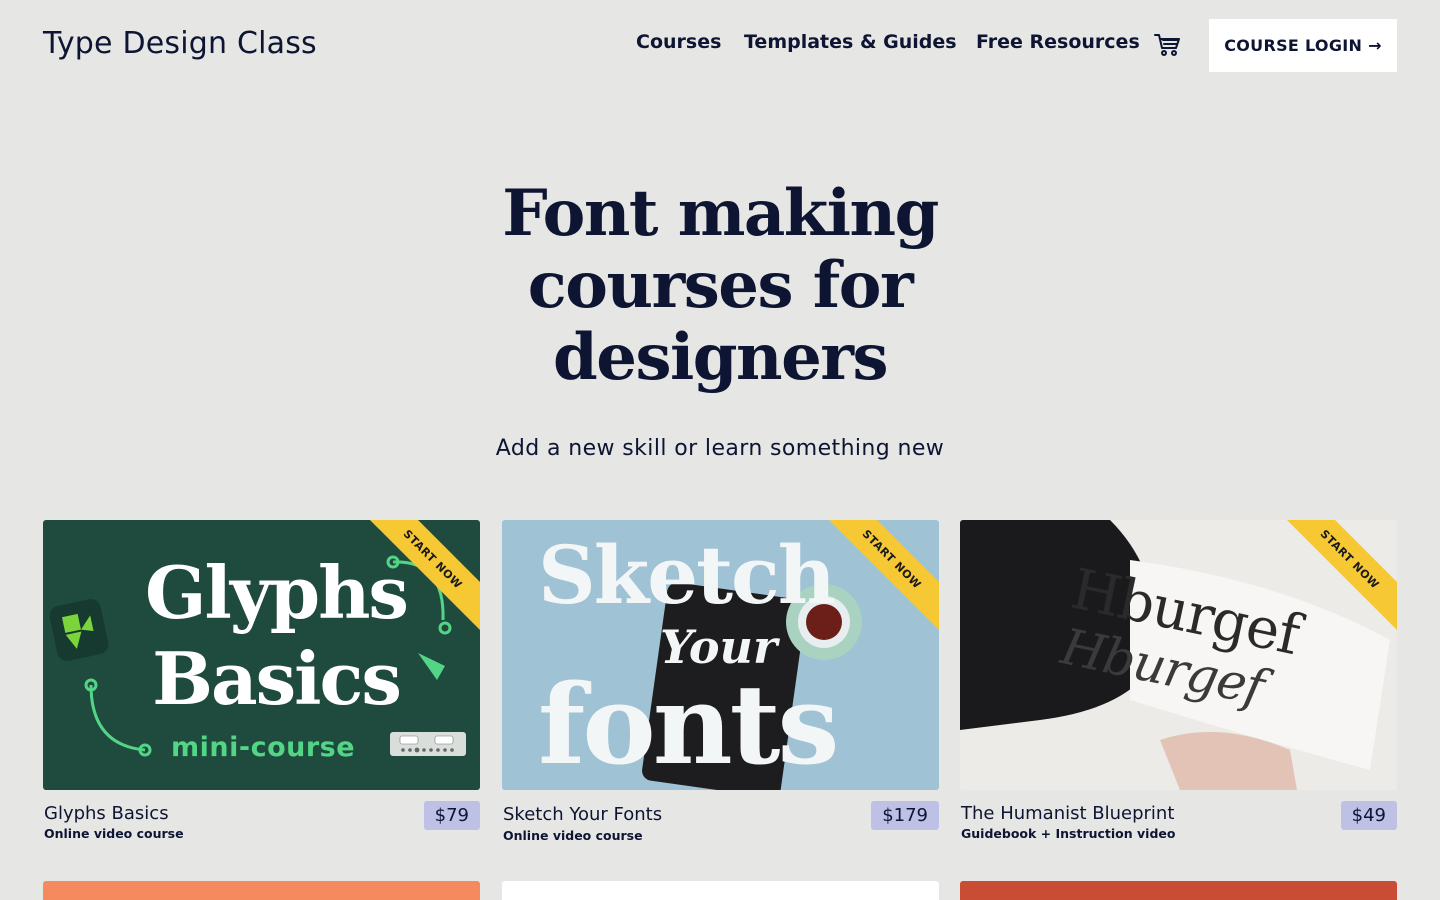 Image resolution: width=1440 pixels, height=900 pixels. What do you see at coordinates (687, 575) in the screenshot?
I see `sketch-art-line-1: Sketch` at bounding box center [687, 575].